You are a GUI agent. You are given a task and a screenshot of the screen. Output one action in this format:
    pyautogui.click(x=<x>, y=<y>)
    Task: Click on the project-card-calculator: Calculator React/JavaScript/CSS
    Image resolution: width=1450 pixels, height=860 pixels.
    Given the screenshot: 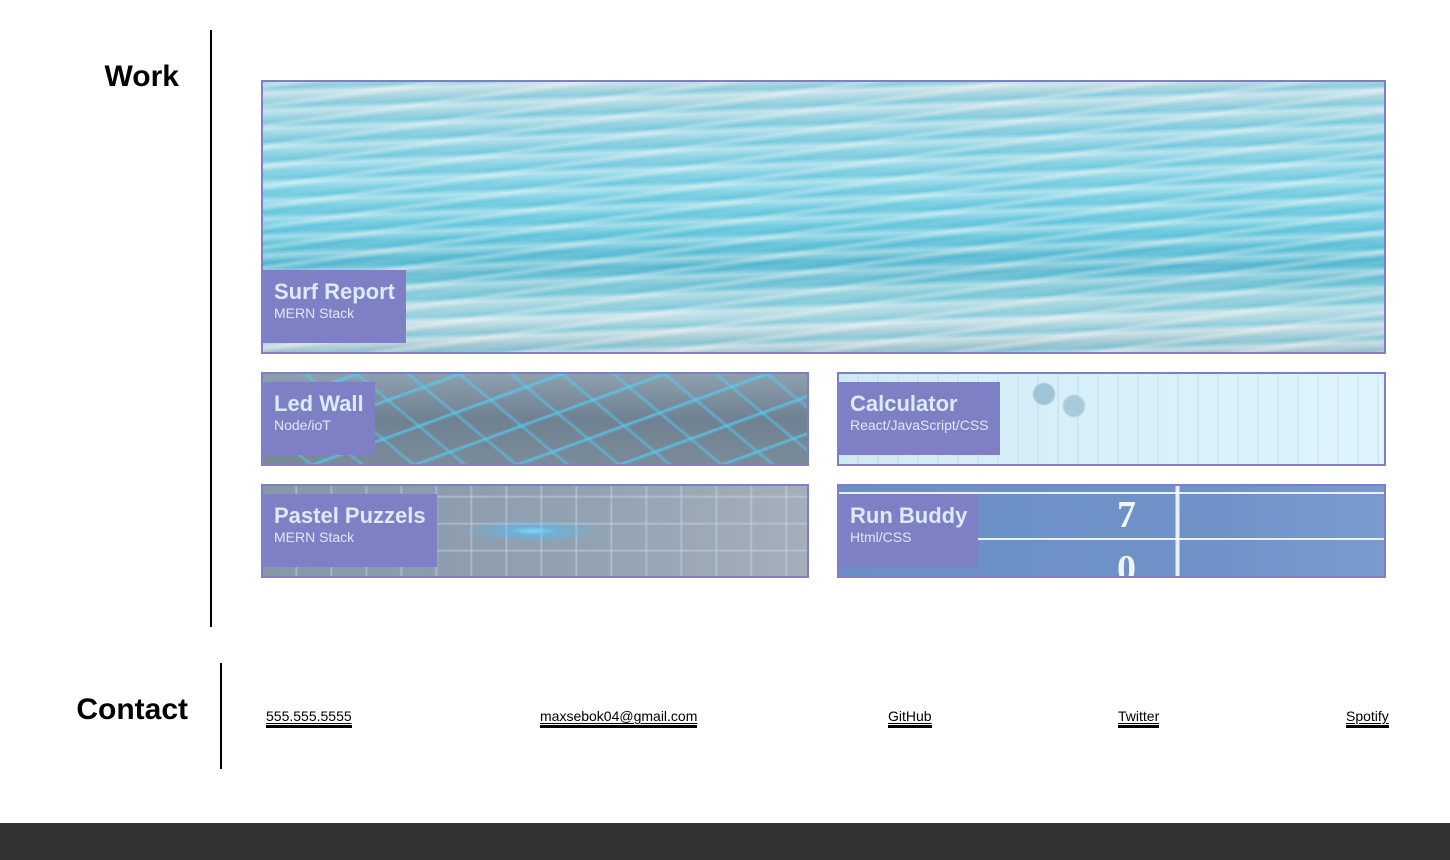 What is the action you would take?
    pyautogui.click(x=1111, y=419)
    